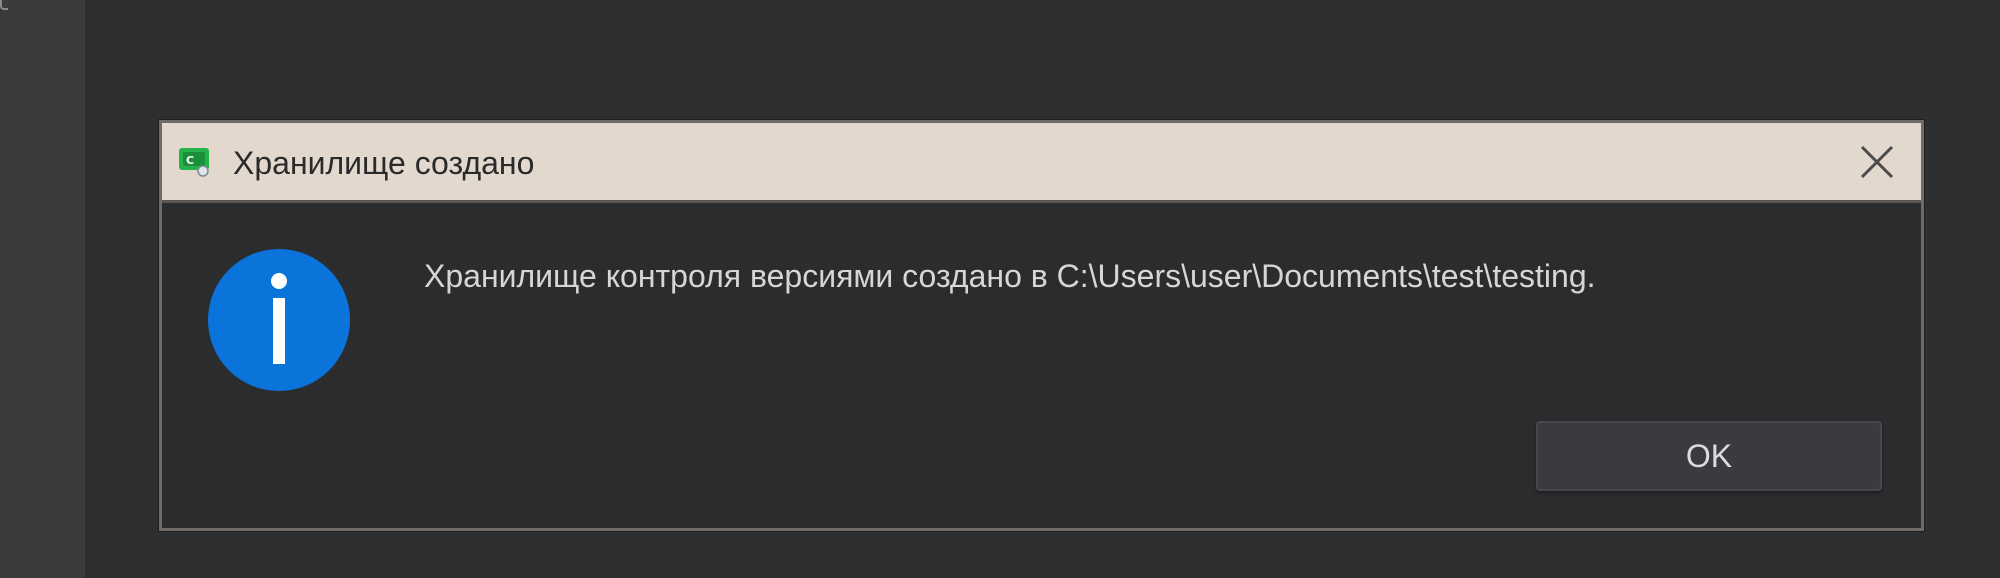 This screenshot has width=2000, height=578. Describe the element at coordinates (1709, 456) in the screenshot. I see `ok-button: OK` at that location.